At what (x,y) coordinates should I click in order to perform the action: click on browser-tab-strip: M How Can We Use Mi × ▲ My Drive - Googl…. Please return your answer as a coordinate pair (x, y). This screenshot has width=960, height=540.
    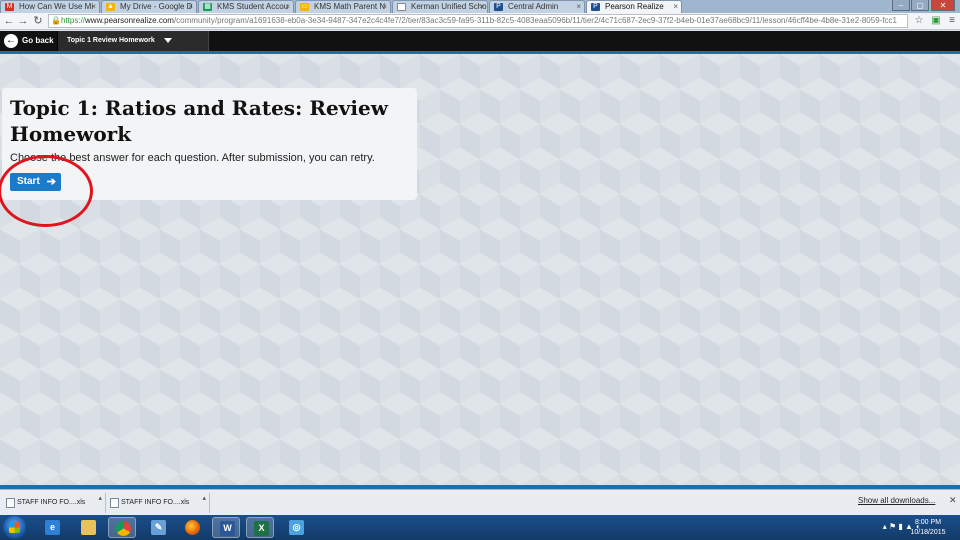
    Looking at the image, I should click on (480, 6).